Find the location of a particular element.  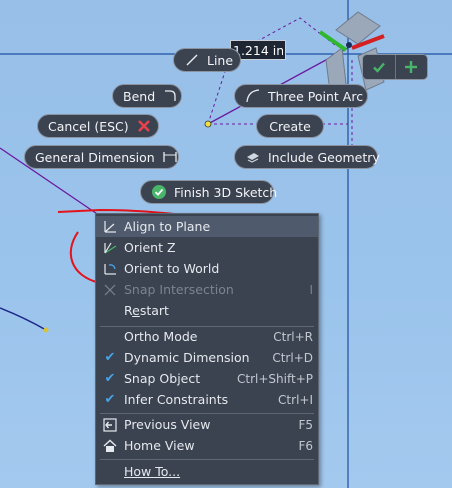

sketch-endpoint is located at coordinates (46, 330).